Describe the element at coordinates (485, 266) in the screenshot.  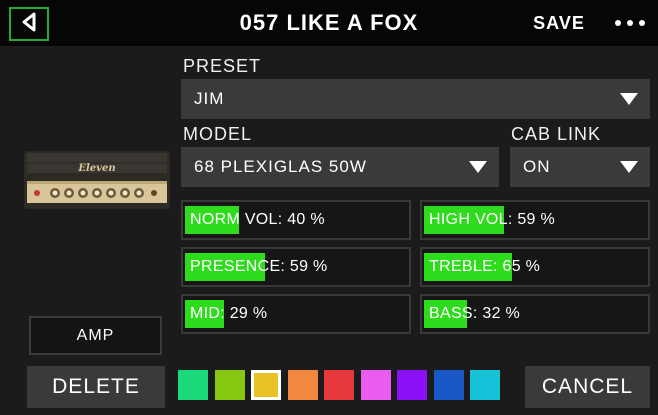
I see `param-text: TREBLE: 65 %` at that location.